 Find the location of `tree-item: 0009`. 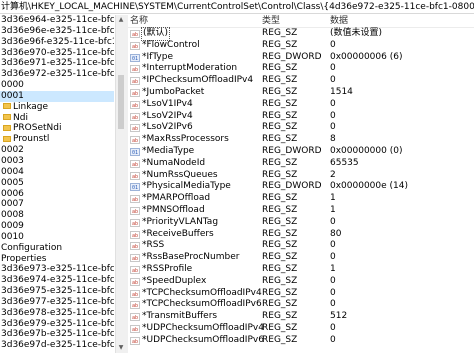

tree-item: 0009 is located at coordinates (57, 226).